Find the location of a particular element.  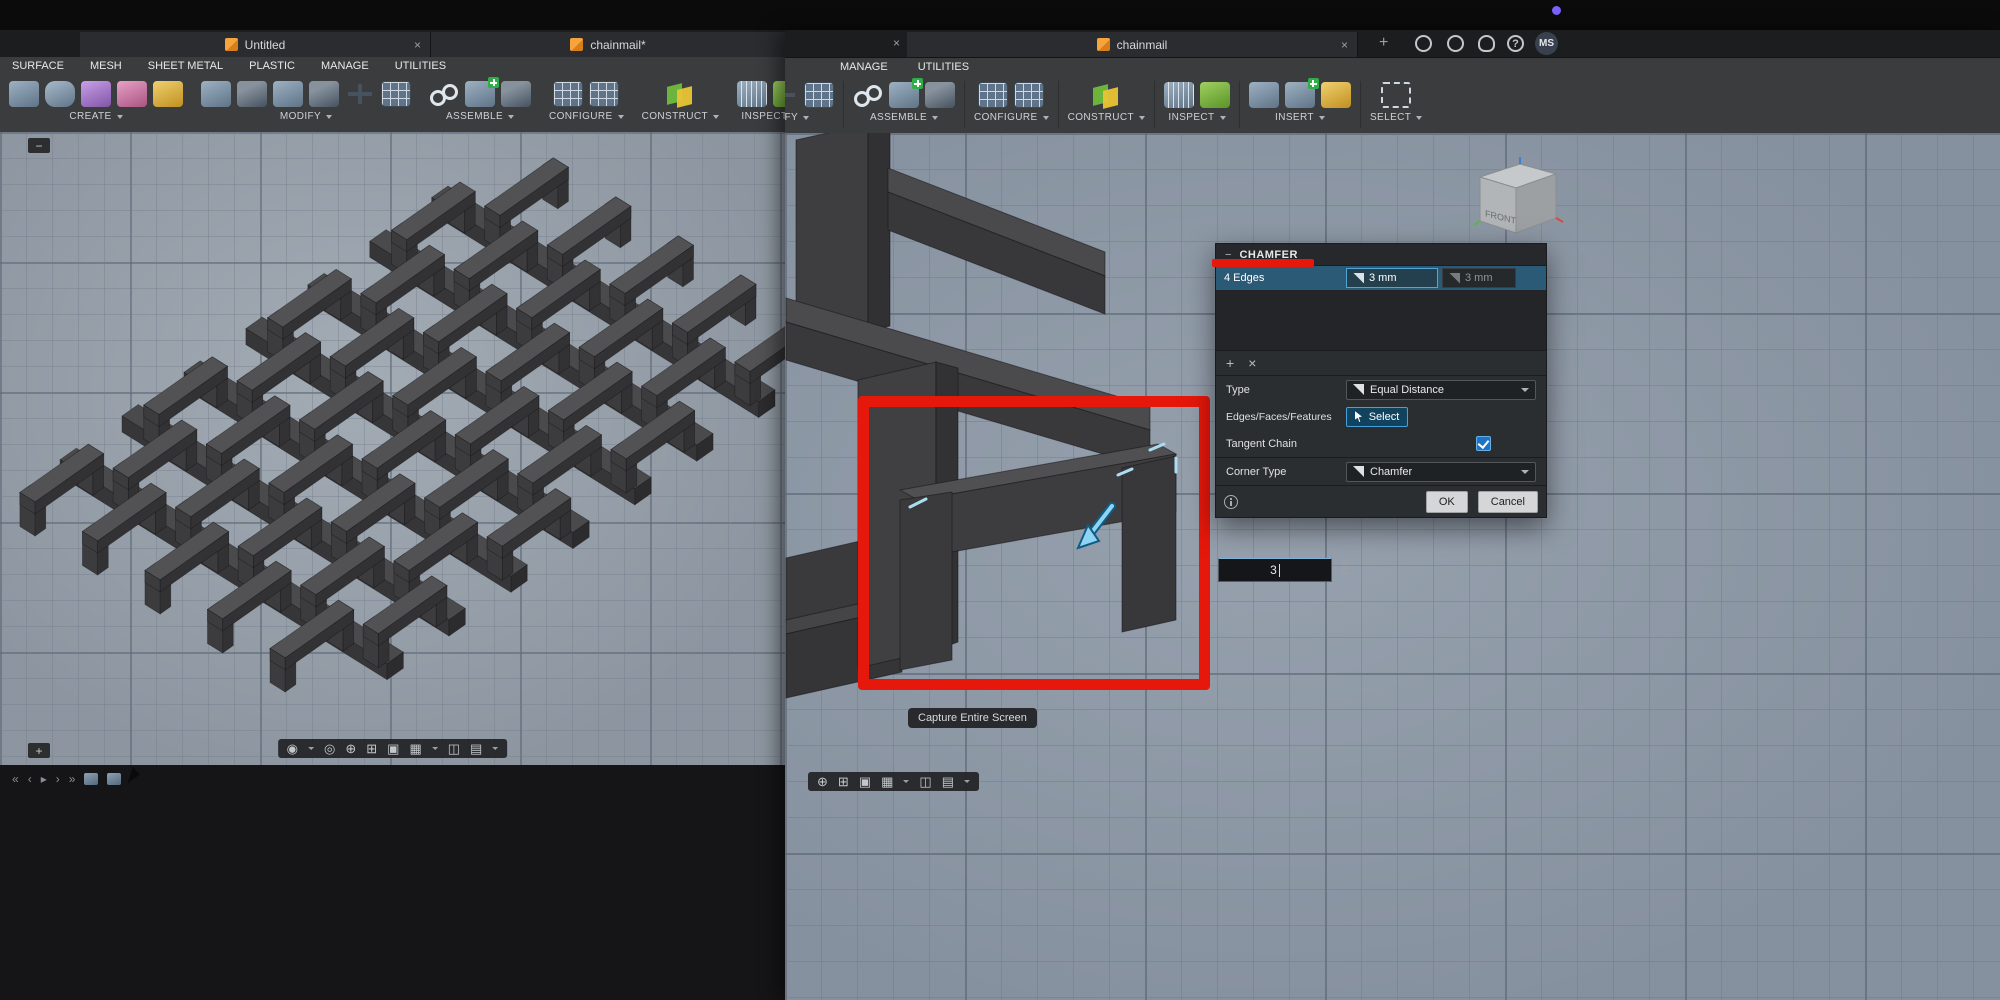

create-menu: CREATE is located at coordinates (96, 116).